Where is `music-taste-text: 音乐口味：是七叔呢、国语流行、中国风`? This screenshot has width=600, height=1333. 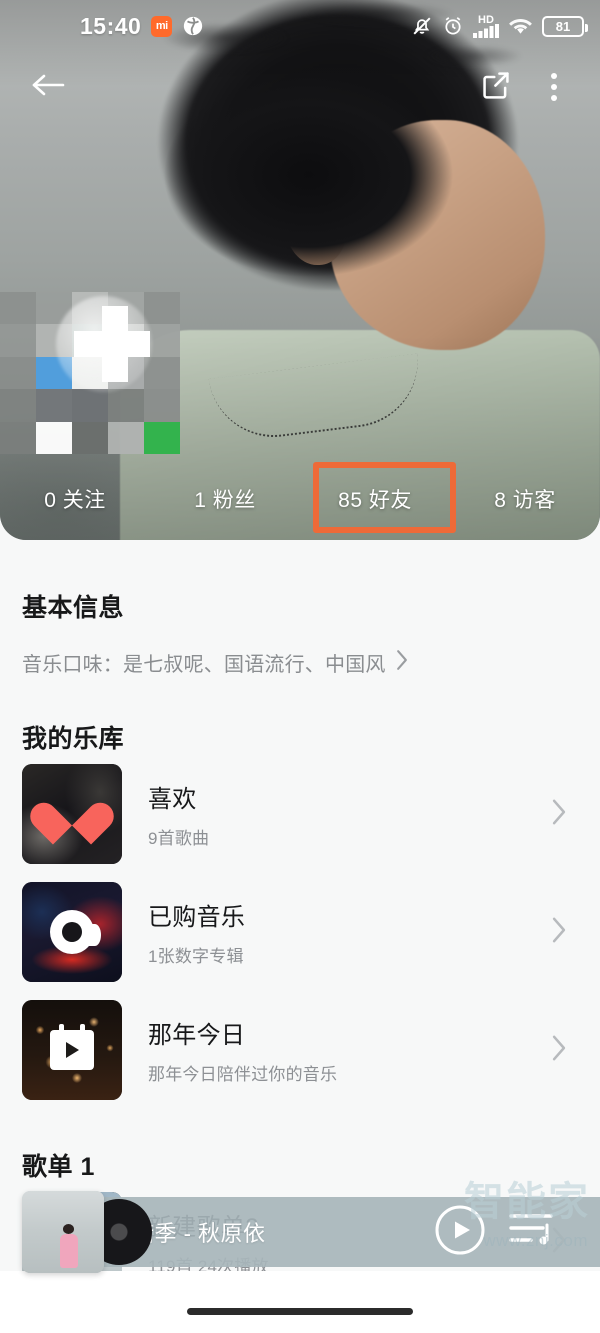
music-taste-text: 音乐口味：是七叔呢、国语流行、中国风 is located at coordinates (204, 665).